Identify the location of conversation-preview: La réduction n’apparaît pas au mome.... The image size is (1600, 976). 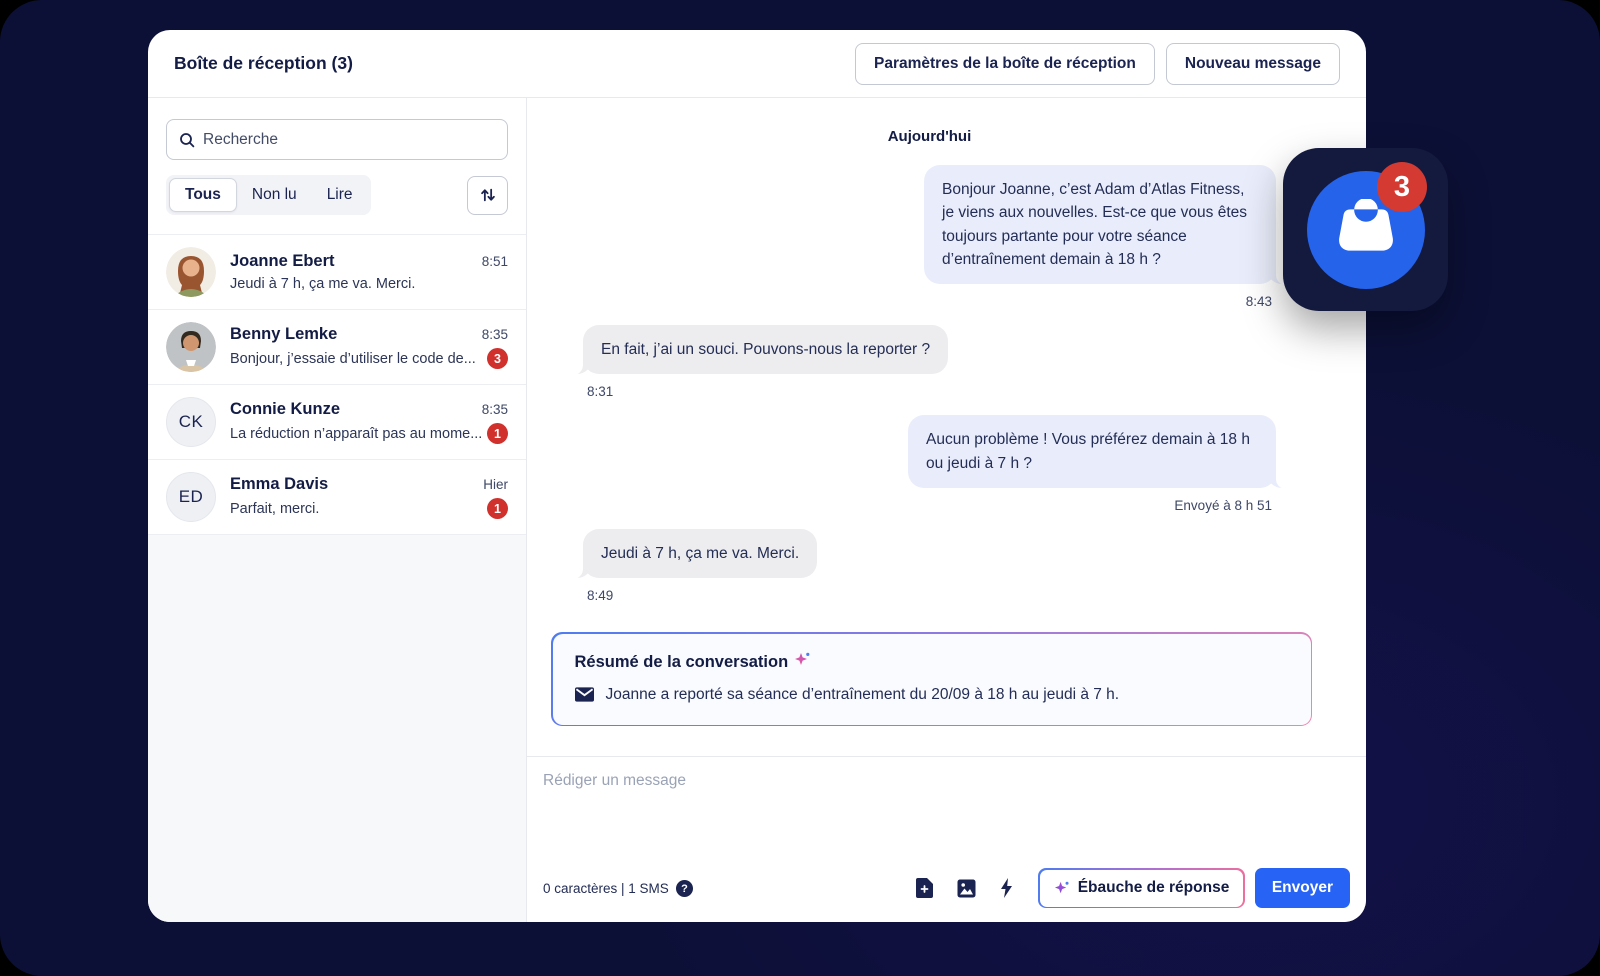
(356, 434).